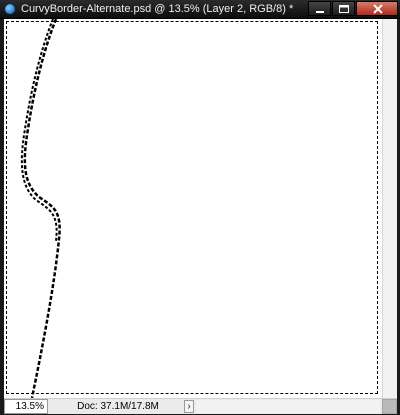 The image size is (400, 415). I want to click on status-bar: 13.5% Doc: 37.1M/17.8M ›, so click(200, 406).